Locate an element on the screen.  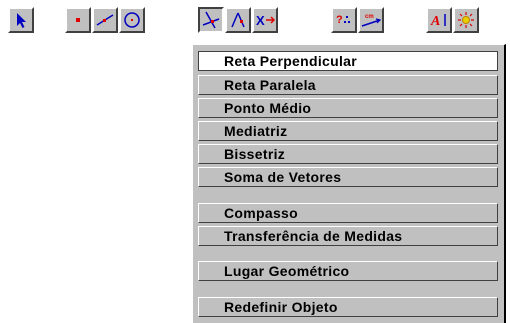
toolbar-button-display is located at coordinates (466, 20).